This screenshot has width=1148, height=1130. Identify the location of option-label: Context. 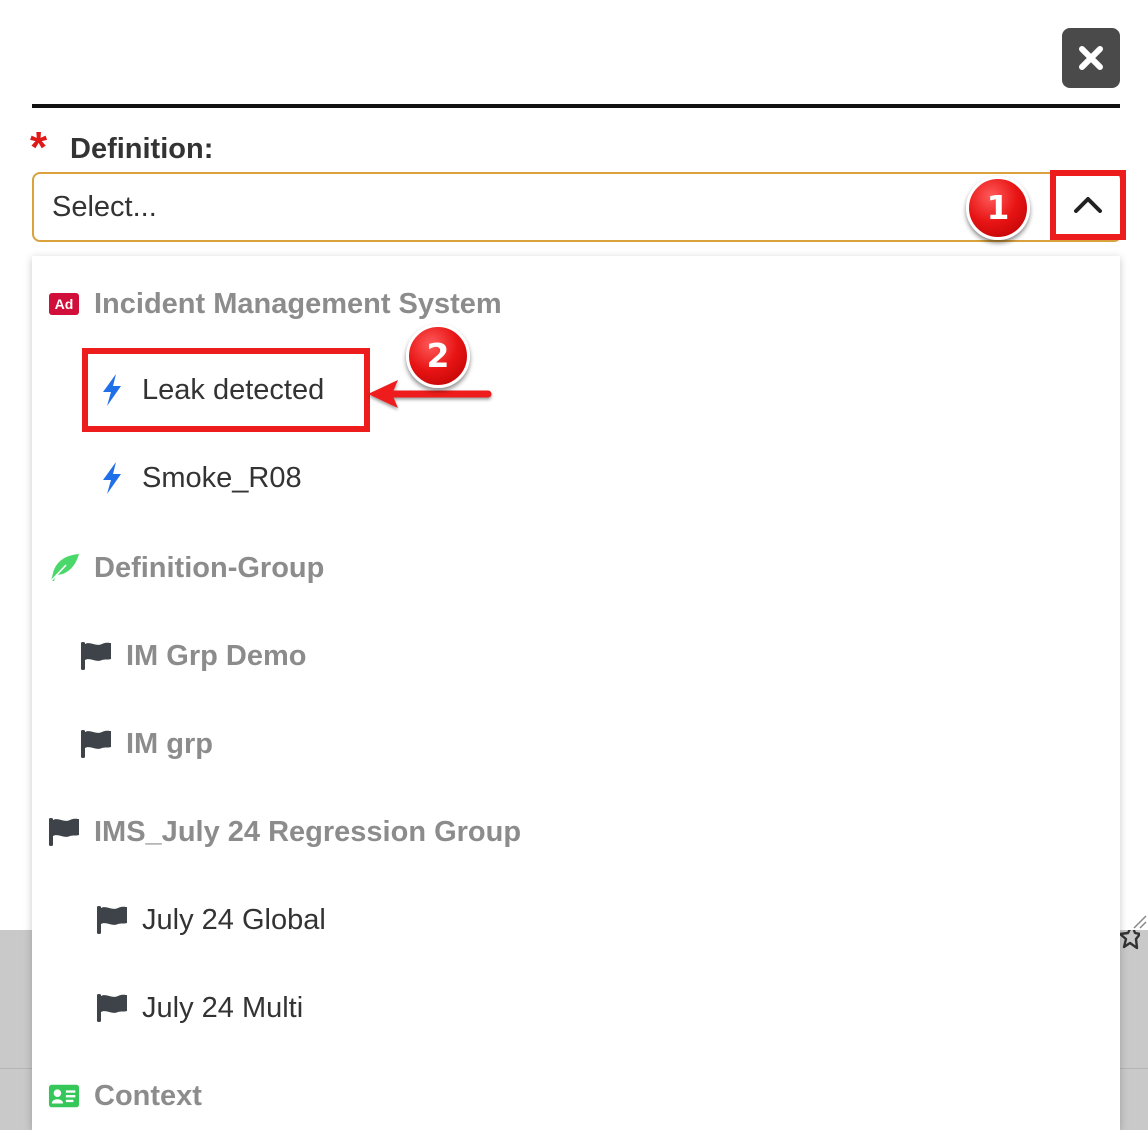
(148, 1095).